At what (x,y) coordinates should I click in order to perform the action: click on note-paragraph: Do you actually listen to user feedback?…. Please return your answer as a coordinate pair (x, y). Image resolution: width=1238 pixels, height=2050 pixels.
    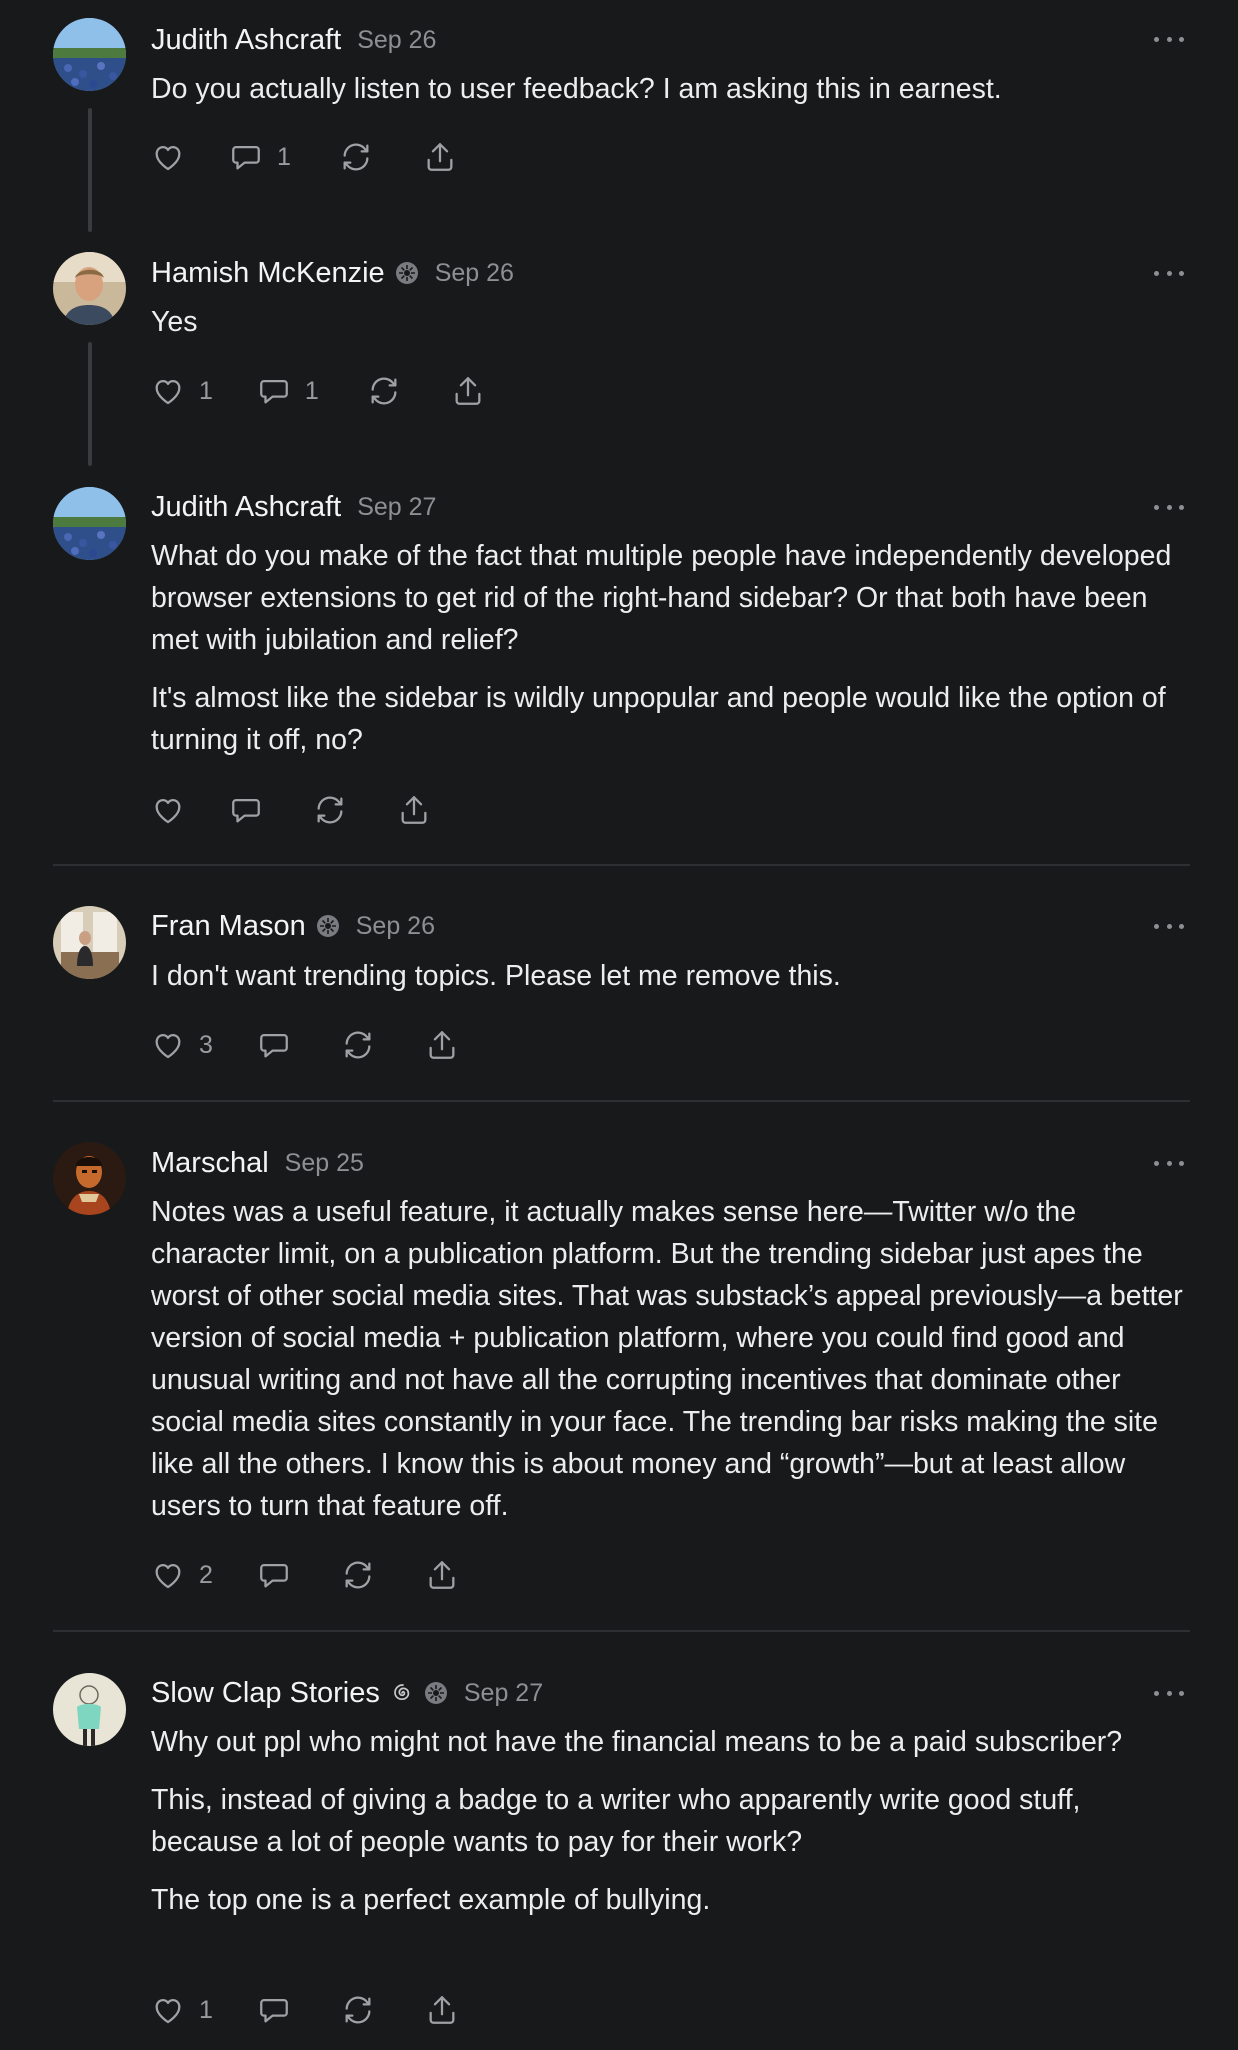
    Looking at the image, I should click on (576, 89).